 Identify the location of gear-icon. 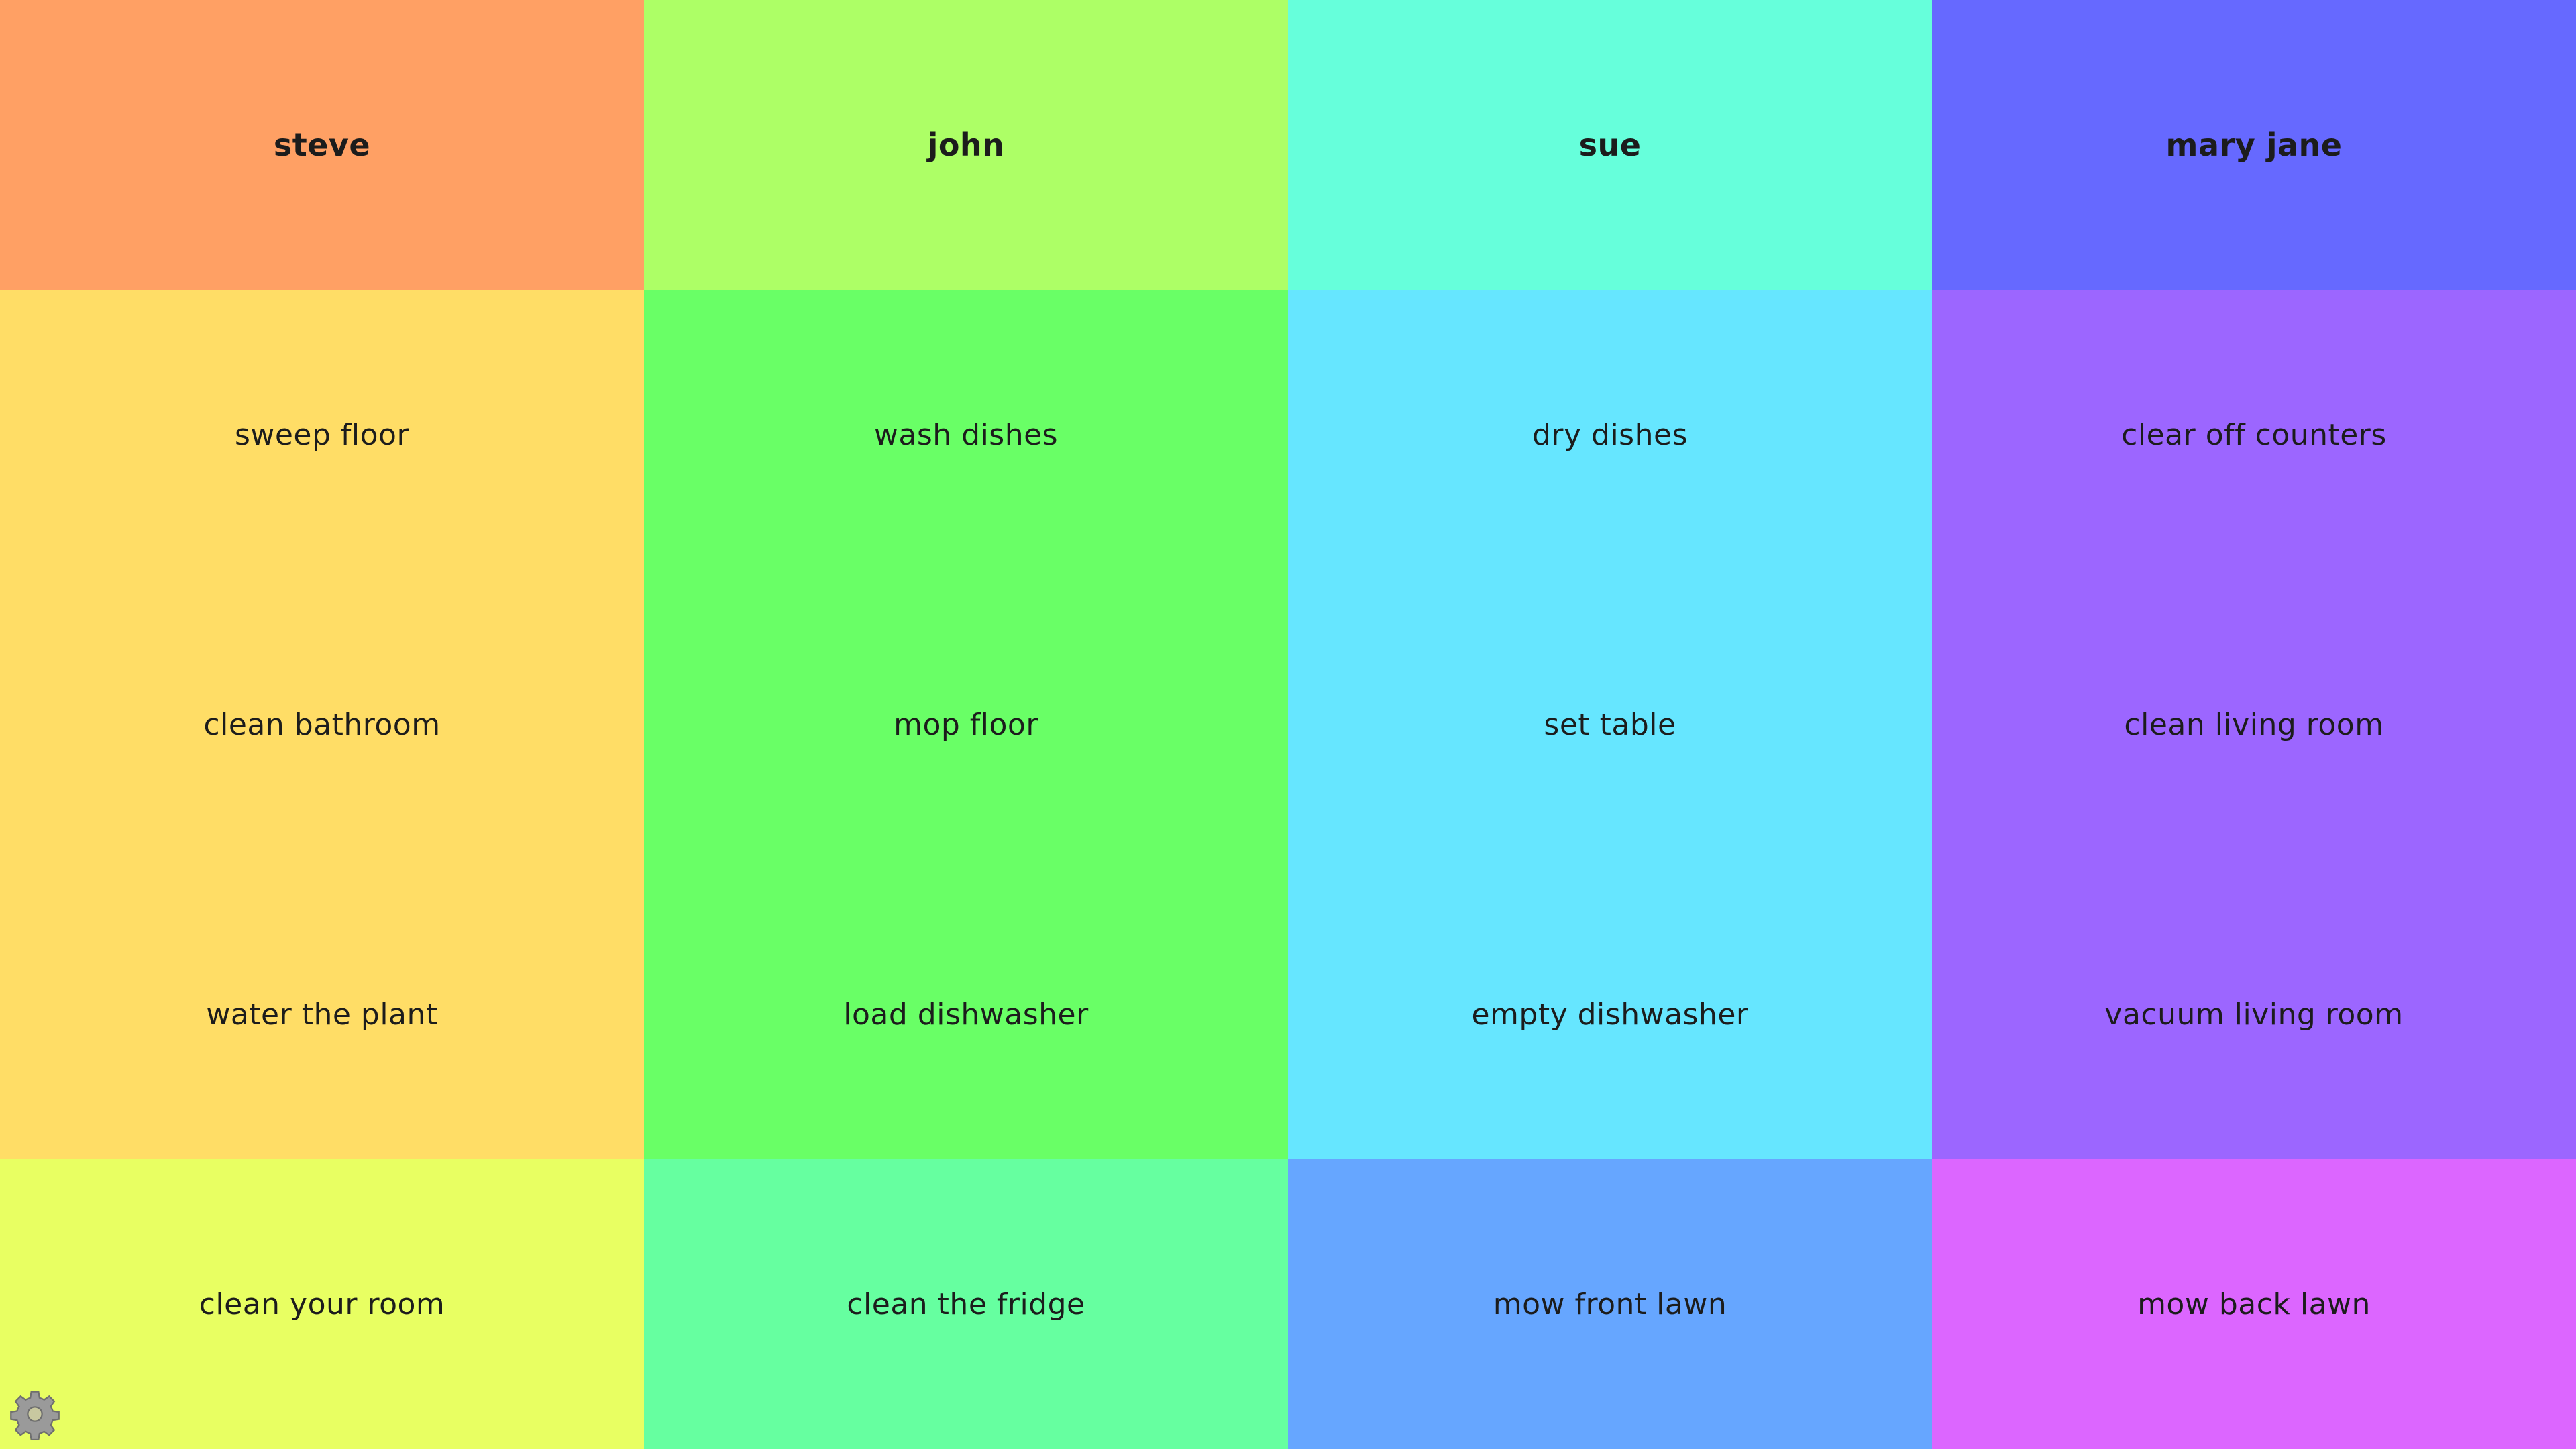
(35, 1416).